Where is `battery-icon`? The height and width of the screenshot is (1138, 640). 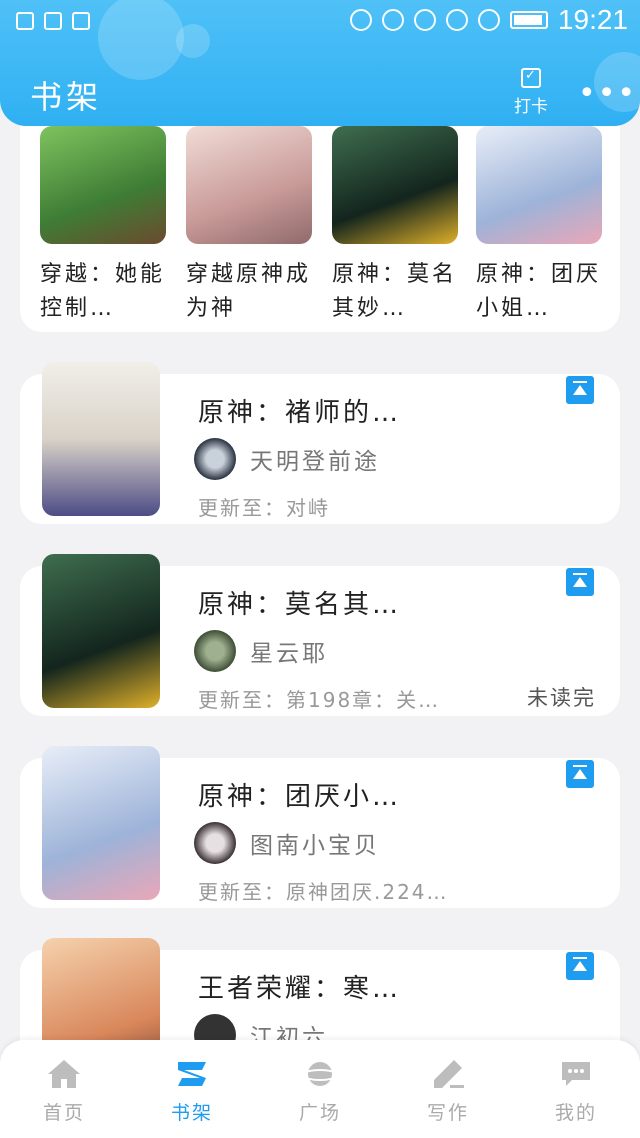
battery-icon is located at coordinates (528, 20).